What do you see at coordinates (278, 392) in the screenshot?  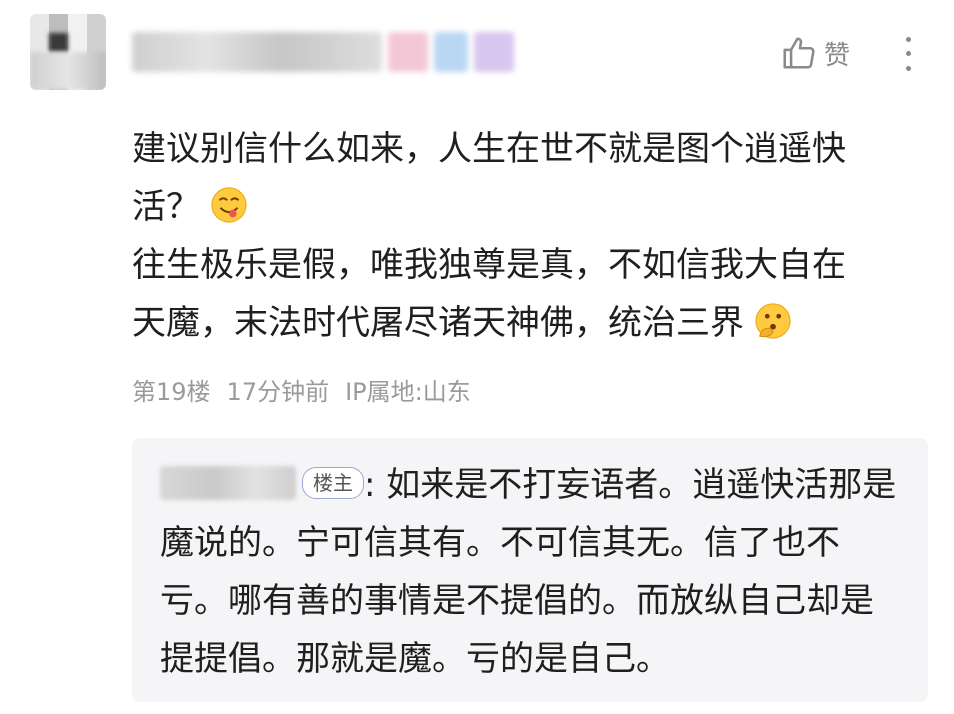 I see `post-time: 17分钟前` at bounding box center [278, 392].